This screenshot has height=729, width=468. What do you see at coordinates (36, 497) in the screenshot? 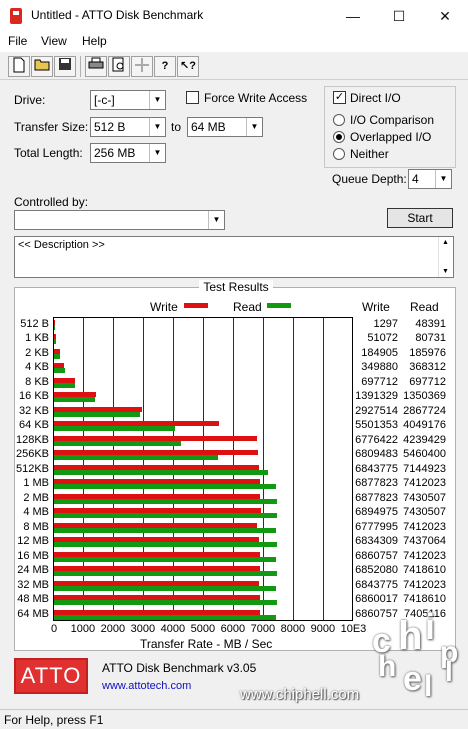
I see `transfer-size-label: 2 MB` at bounding box center [36, 497].